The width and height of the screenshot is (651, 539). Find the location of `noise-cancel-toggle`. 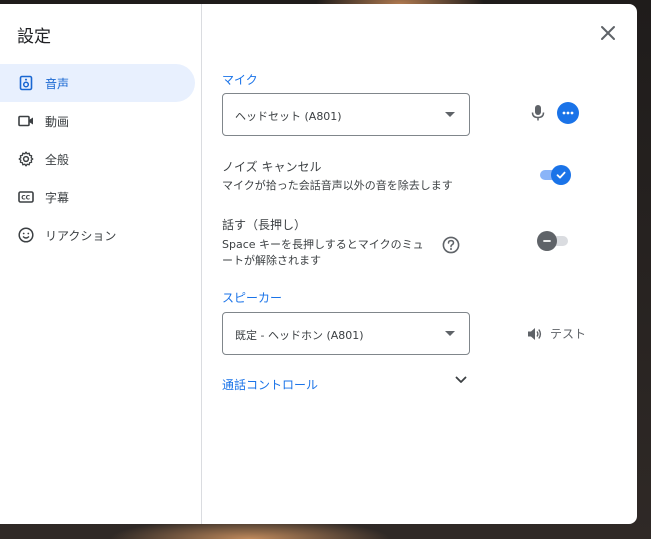

noise-cancel-toggle is located at coordinates (554, 175).